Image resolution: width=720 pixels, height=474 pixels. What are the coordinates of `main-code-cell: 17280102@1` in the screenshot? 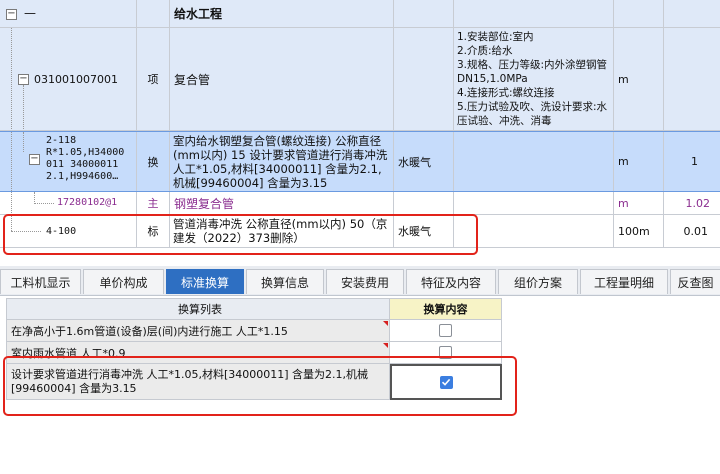 It's located at (68, 203).